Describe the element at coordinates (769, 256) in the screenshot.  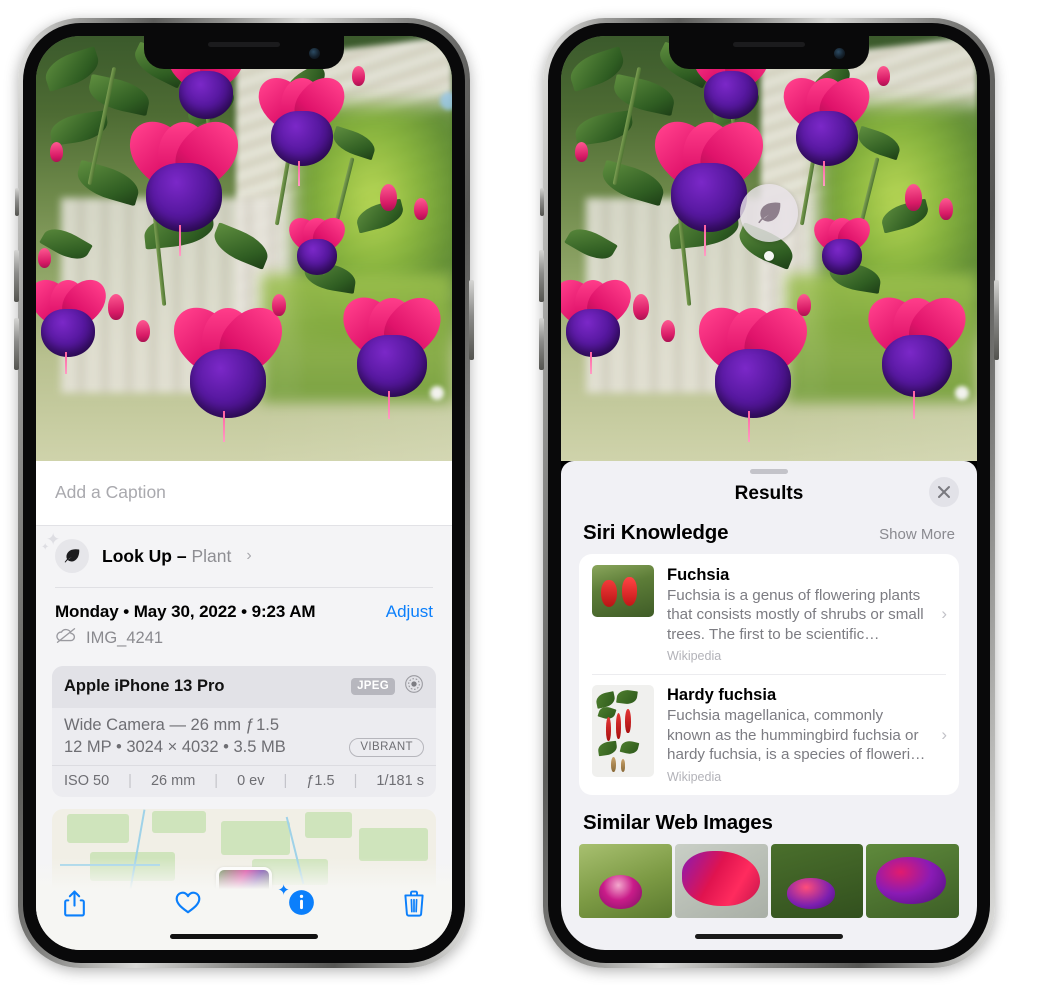
I see `look-up-anchor-dot` at that location.